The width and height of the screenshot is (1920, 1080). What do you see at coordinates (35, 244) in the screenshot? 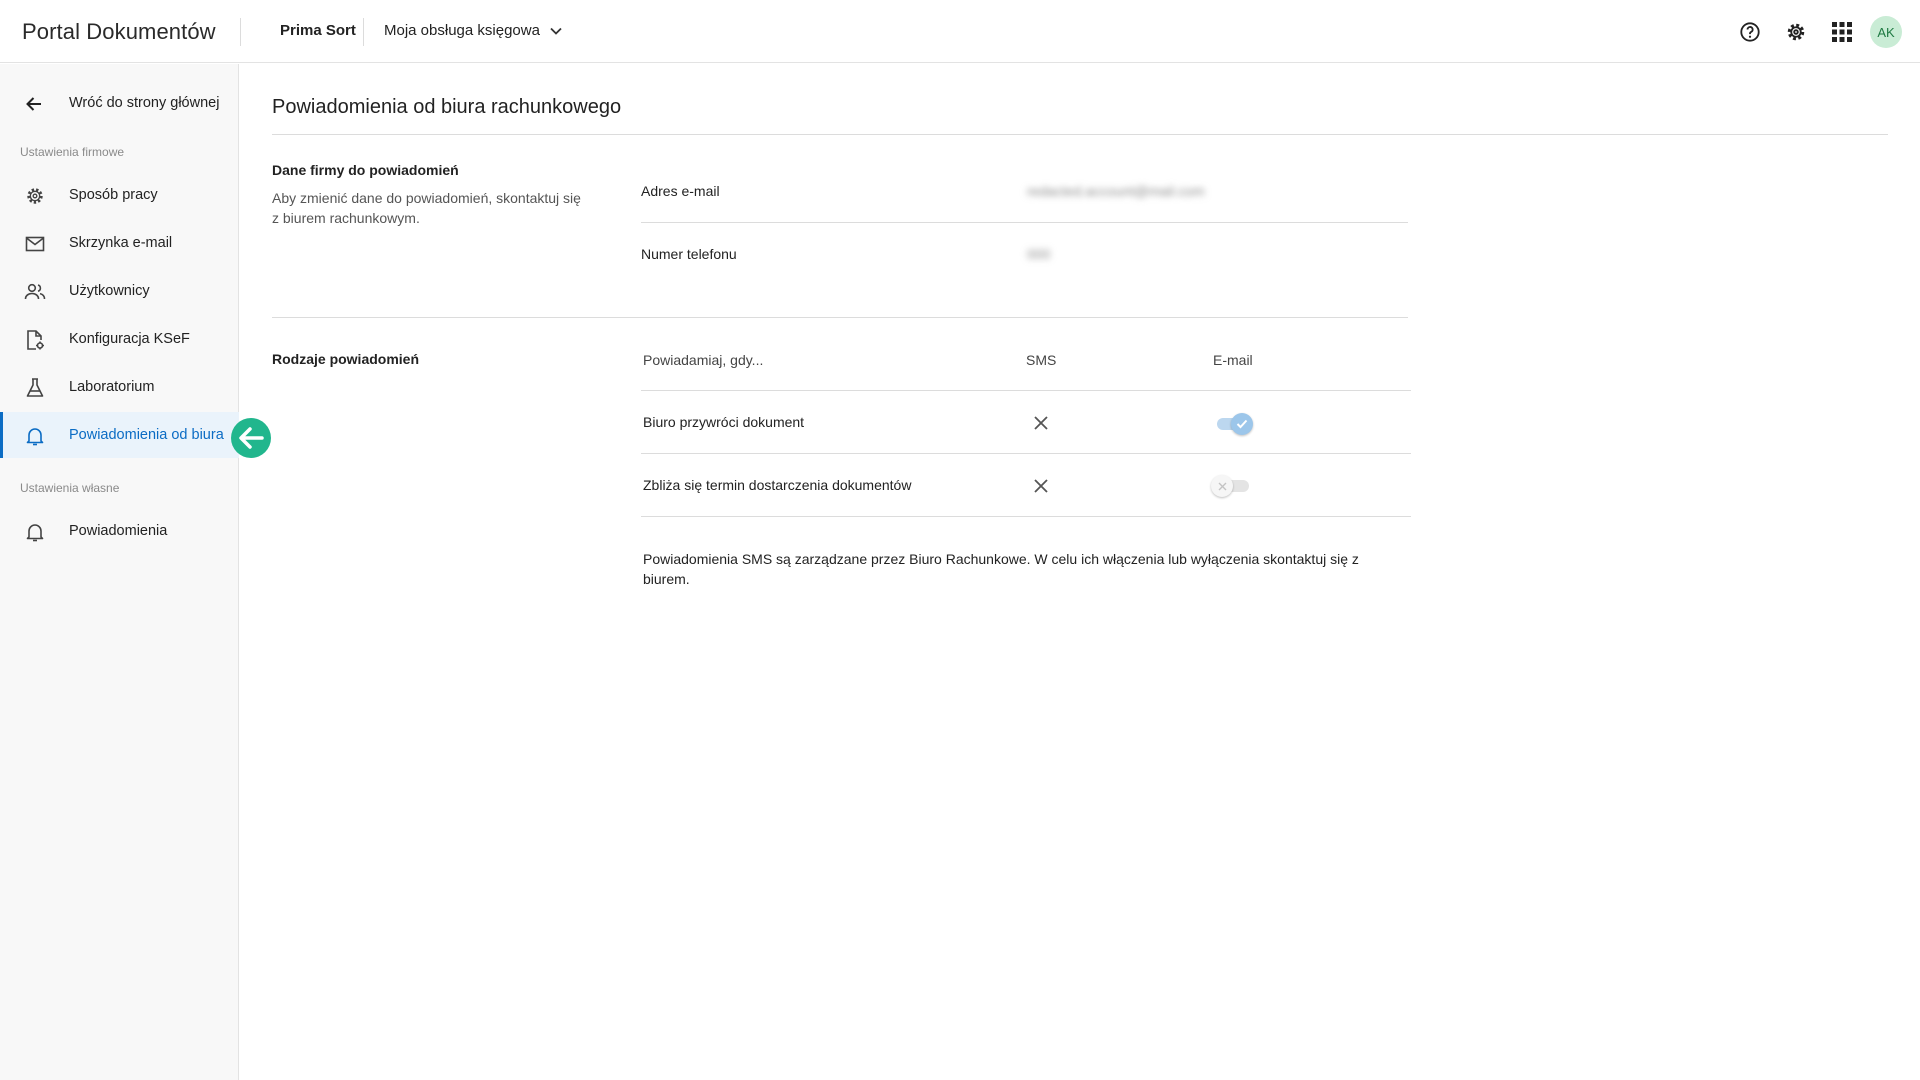
I see `mail-icon` at bounding box center [35, 244].